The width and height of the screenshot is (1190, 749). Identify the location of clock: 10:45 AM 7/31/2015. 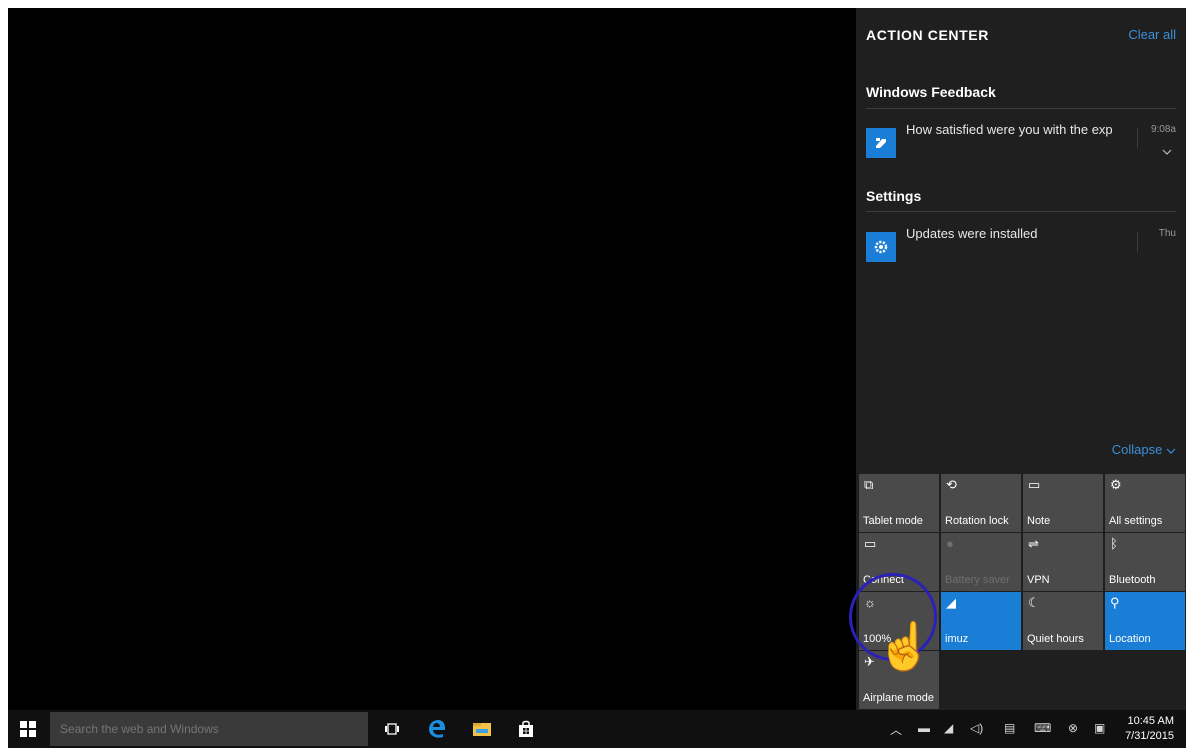
(1149, 729).